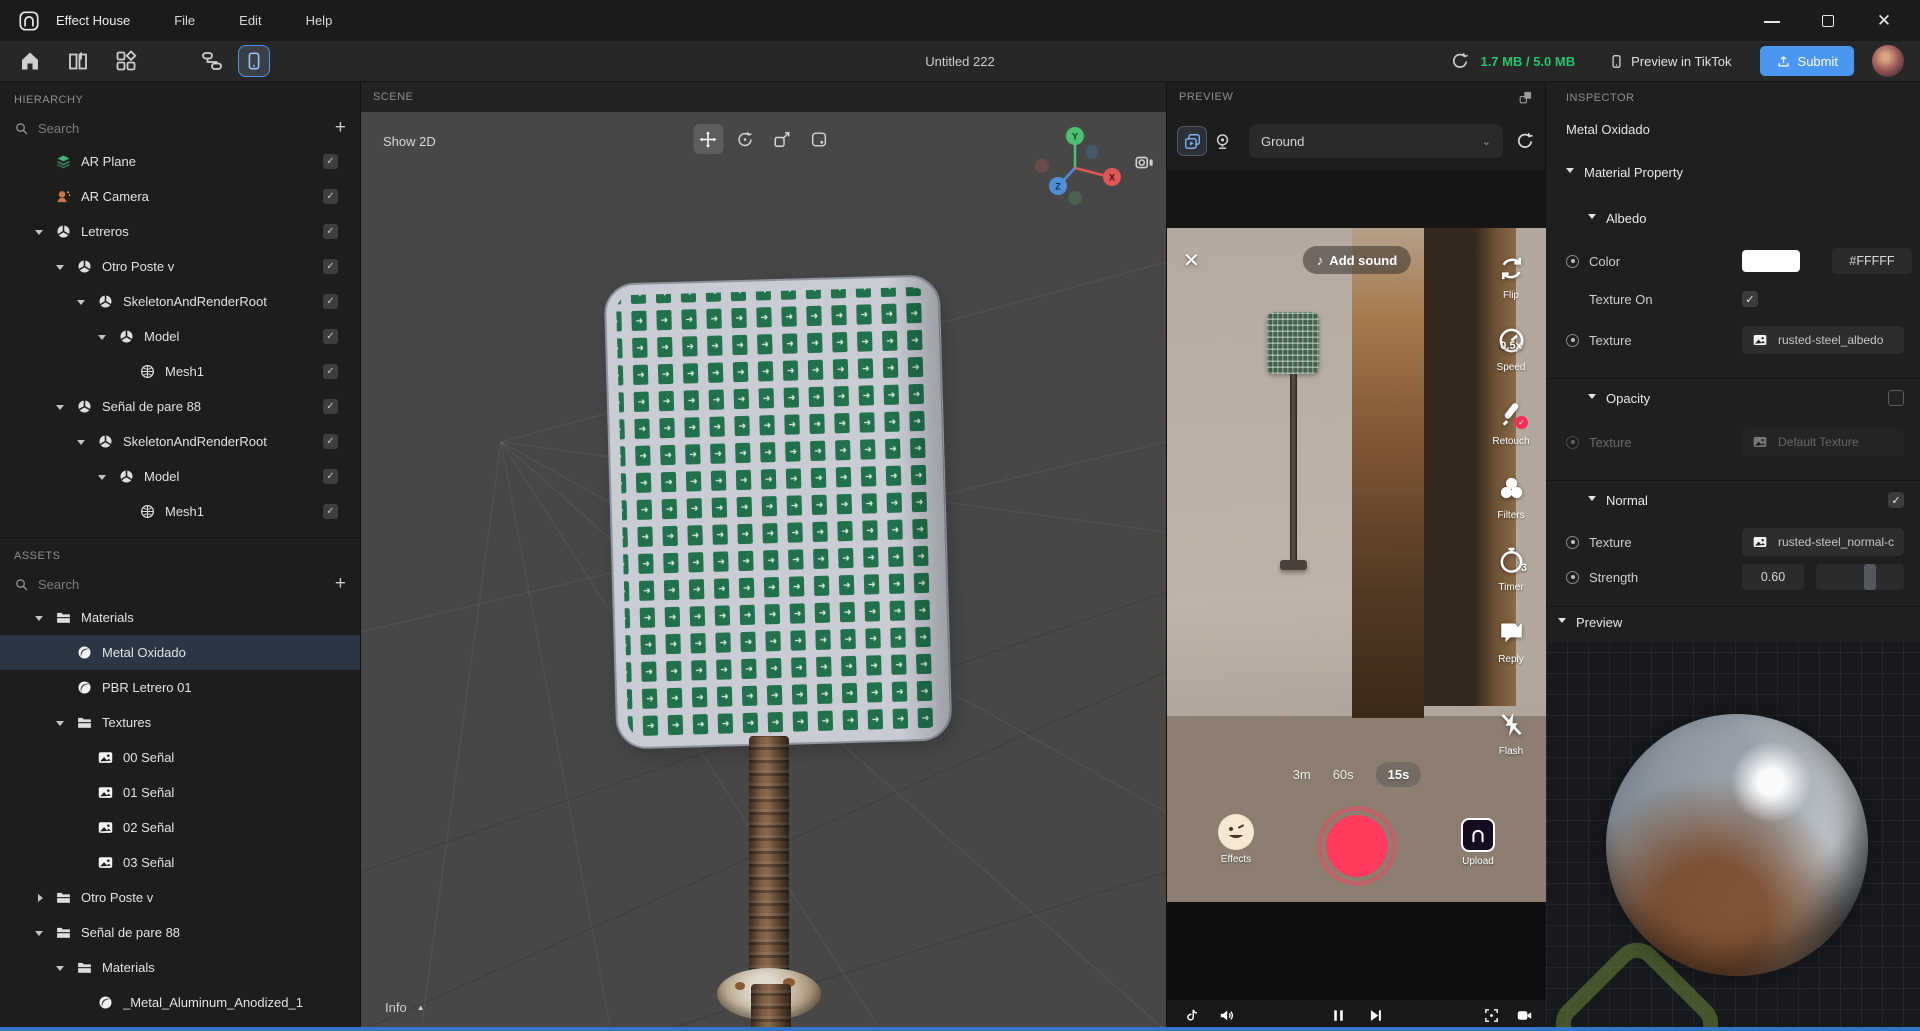 This screenshot has height=1031, width=1920. Describe the element at coordinates (1491, 1015) in the screenshot. I see `focus-track-icon` at that location.